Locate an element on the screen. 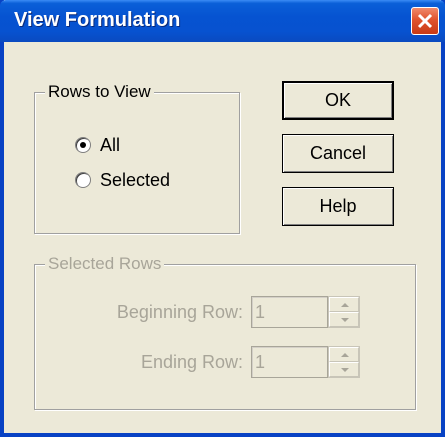 This screenshot has width=445, height=437. cancel-button: Cancel is located at coordinates (338, 153).